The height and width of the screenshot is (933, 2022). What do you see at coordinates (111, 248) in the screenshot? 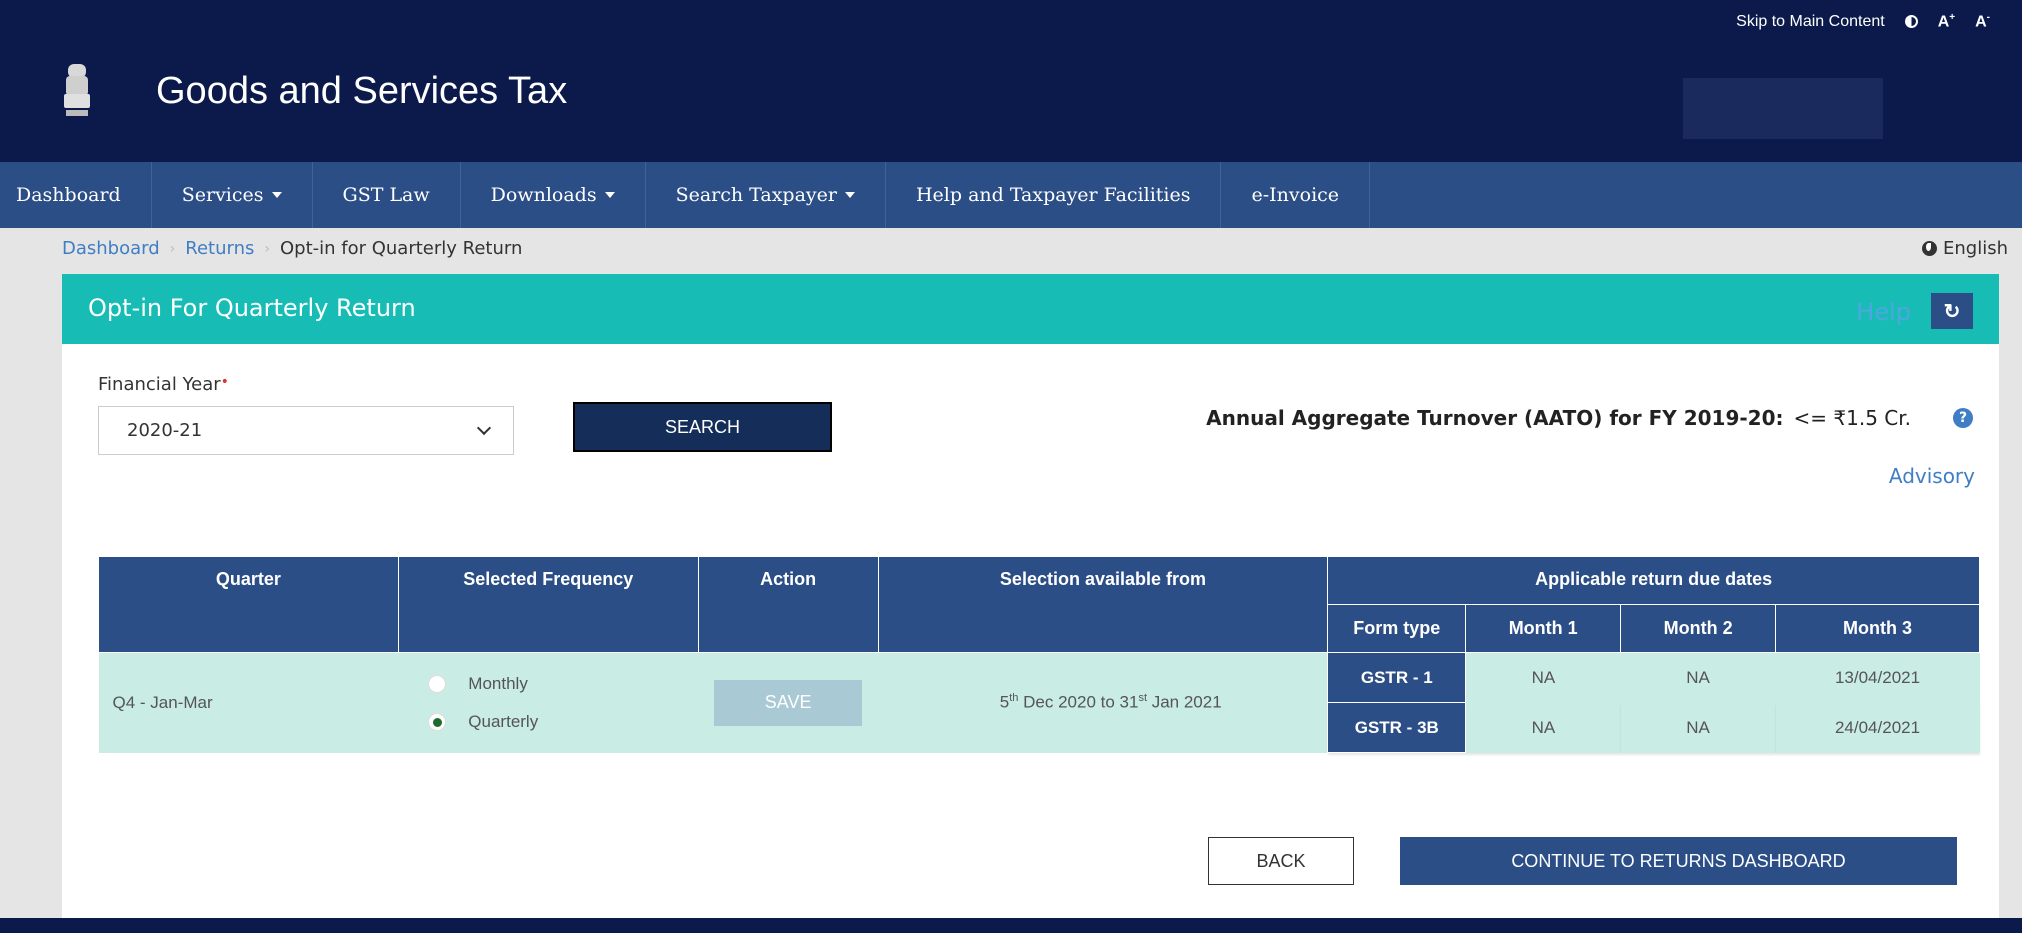
I see `breadcrumb-dashboard: Dashboard` at bounding box center [111, 248].